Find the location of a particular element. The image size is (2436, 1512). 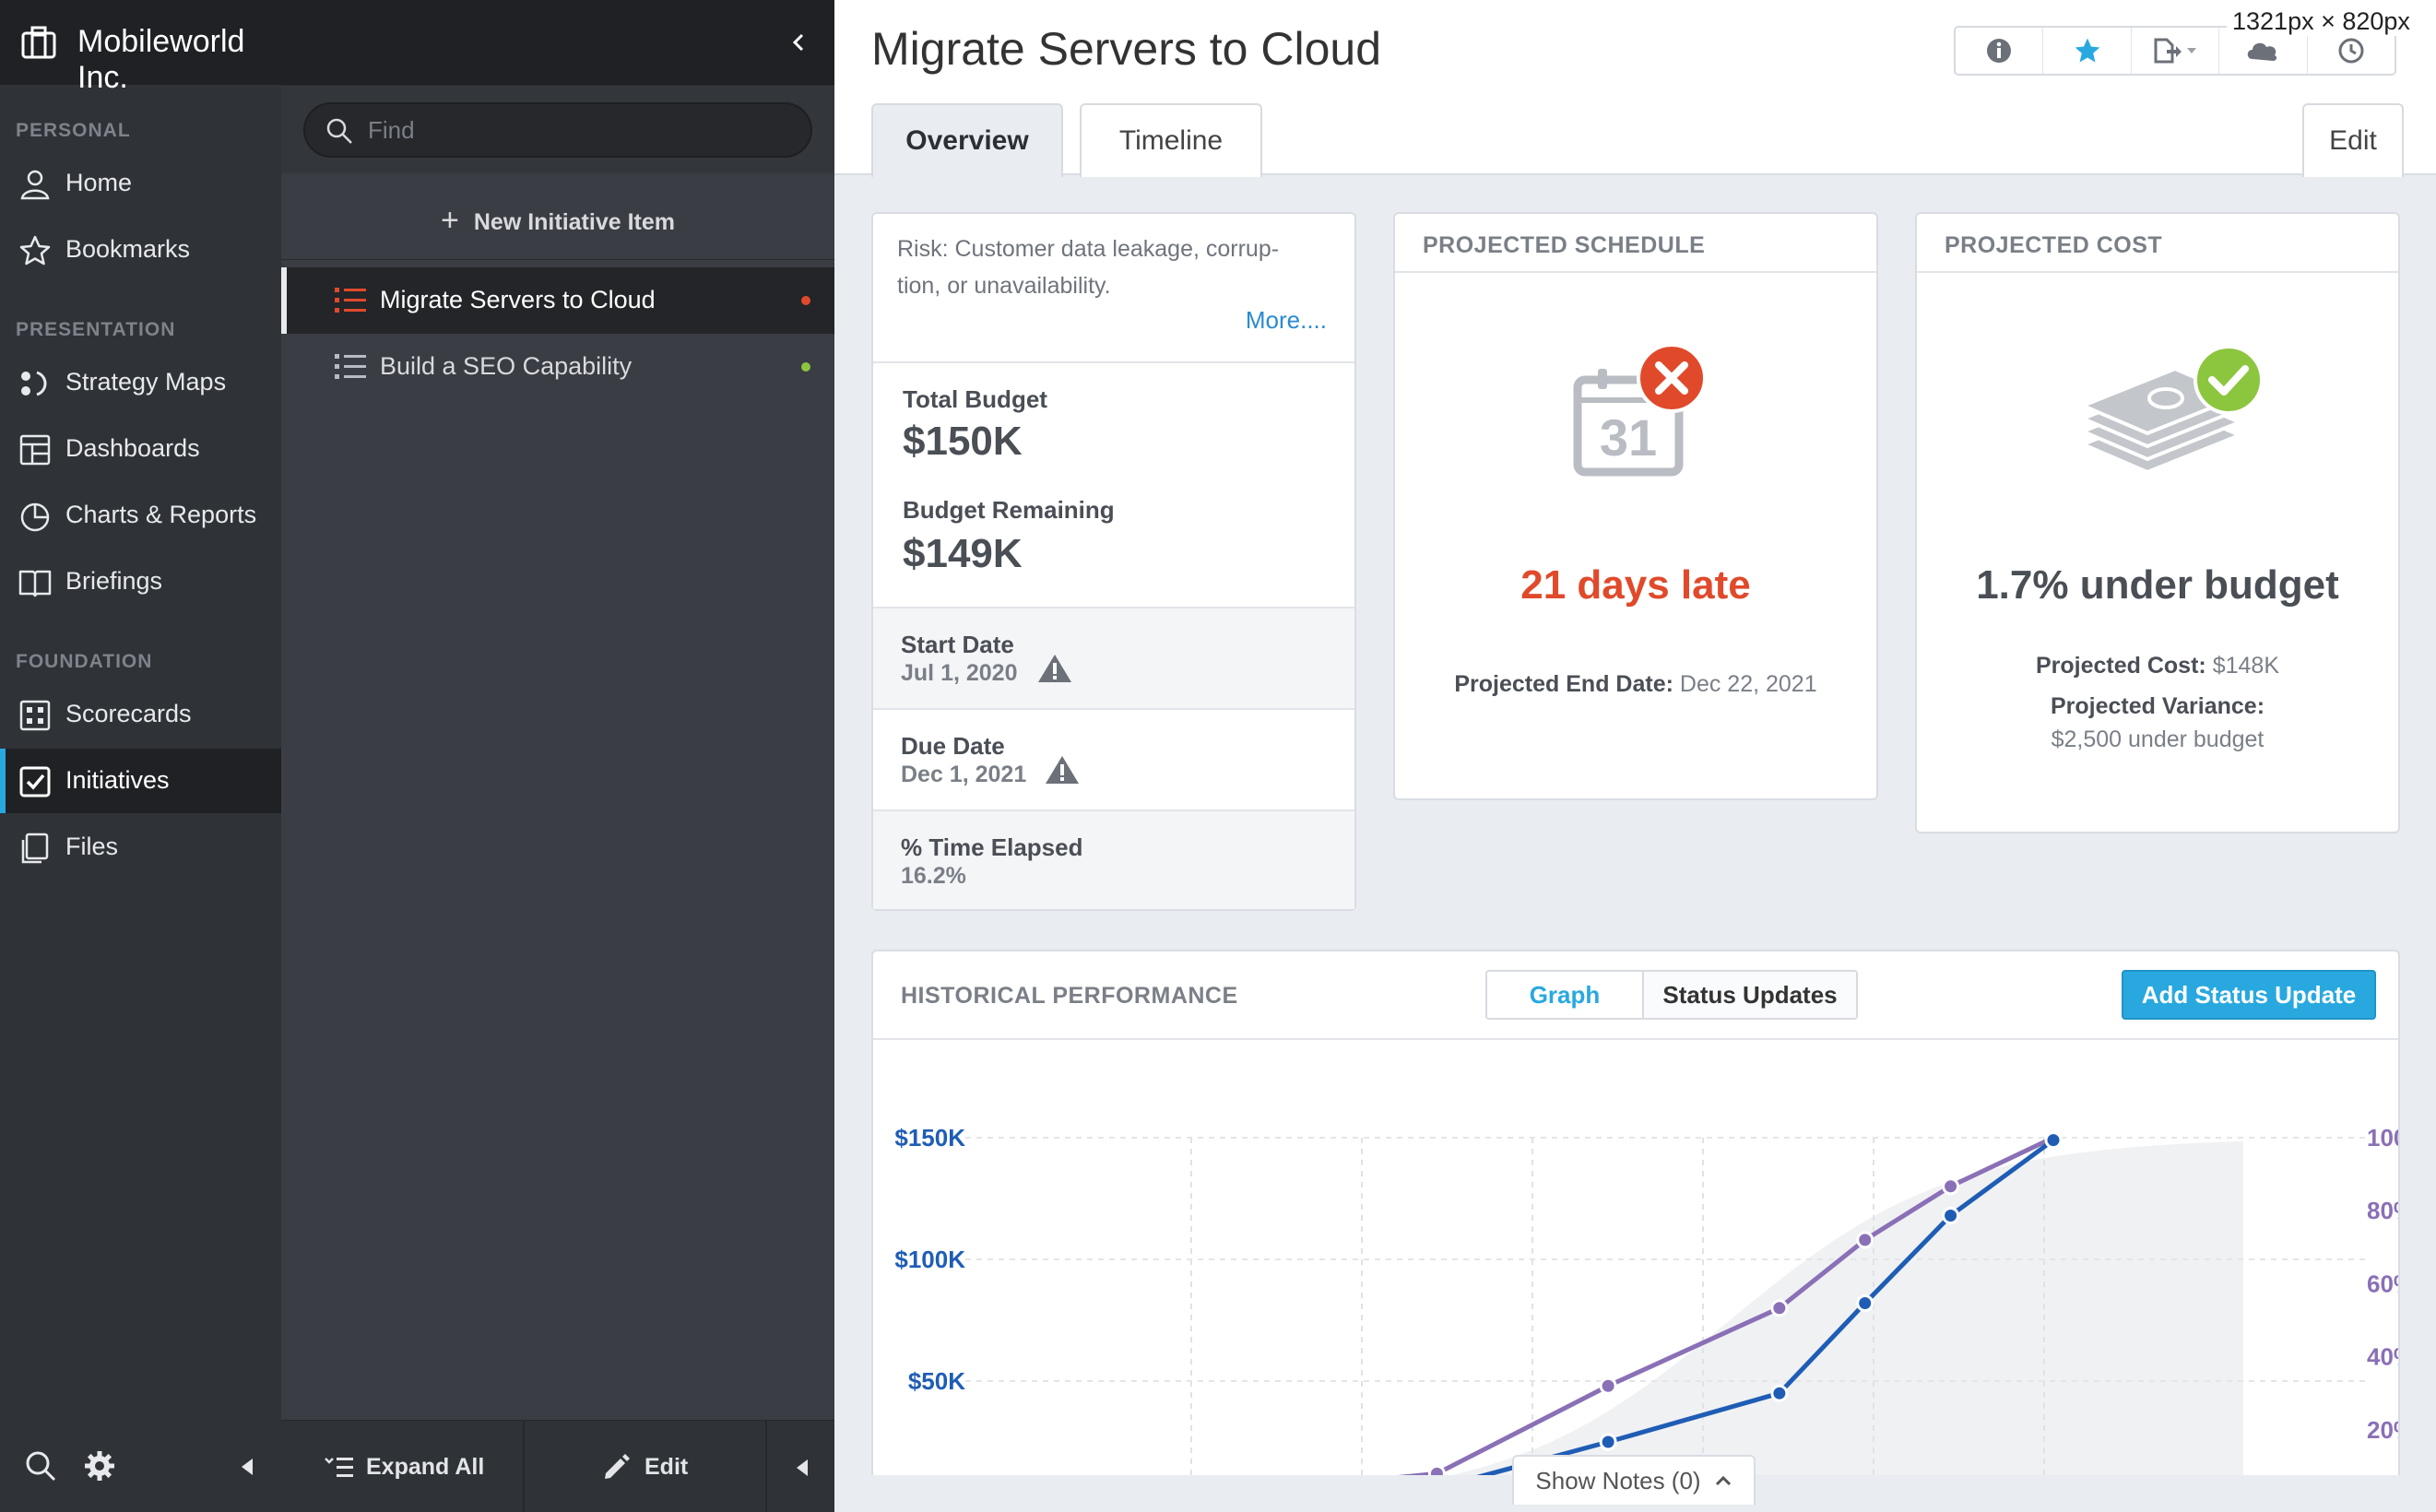

bookmark-button is located at coordinates (2087, 51).